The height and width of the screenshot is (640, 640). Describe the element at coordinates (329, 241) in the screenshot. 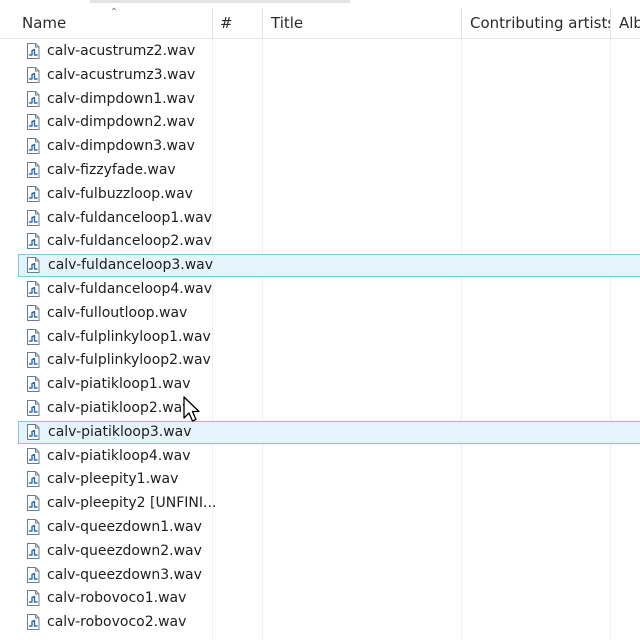

I see `file-row: calv-fuldanceloop2.wav` at that location.